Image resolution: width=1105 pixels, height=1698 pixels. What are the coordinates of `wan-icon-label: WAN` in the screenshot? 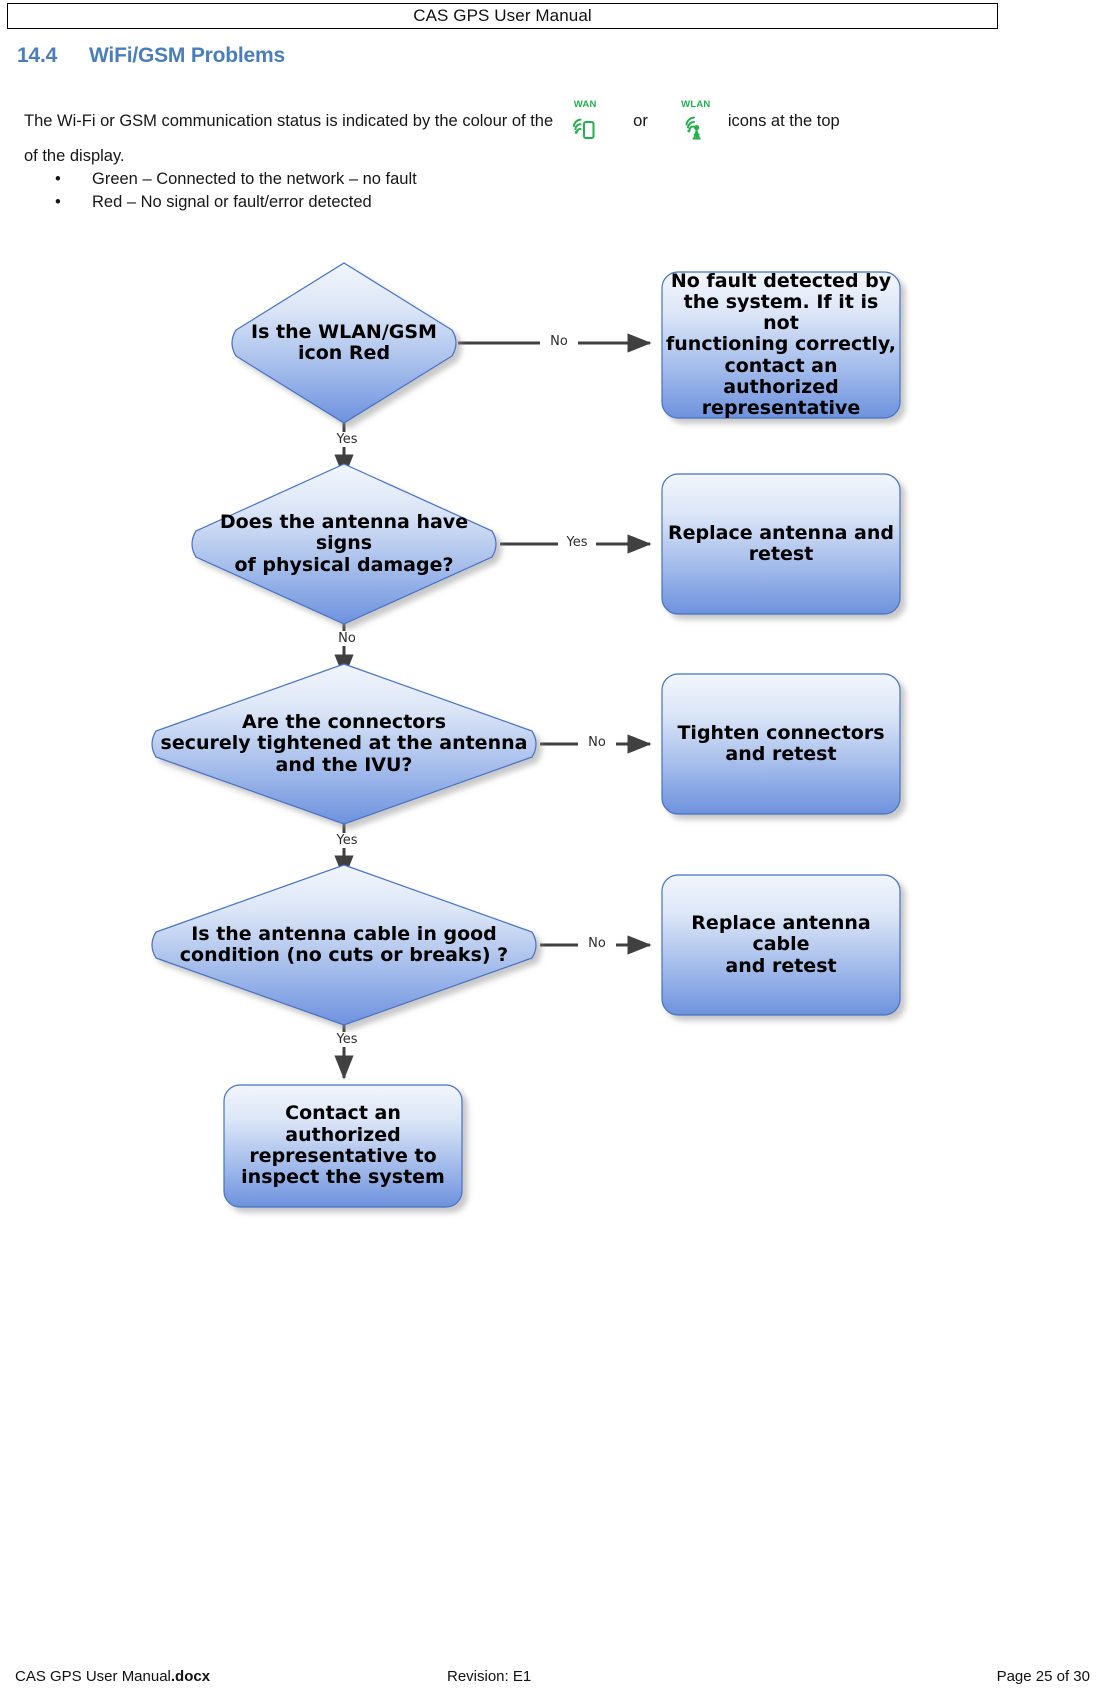 It's located at (585, 104).